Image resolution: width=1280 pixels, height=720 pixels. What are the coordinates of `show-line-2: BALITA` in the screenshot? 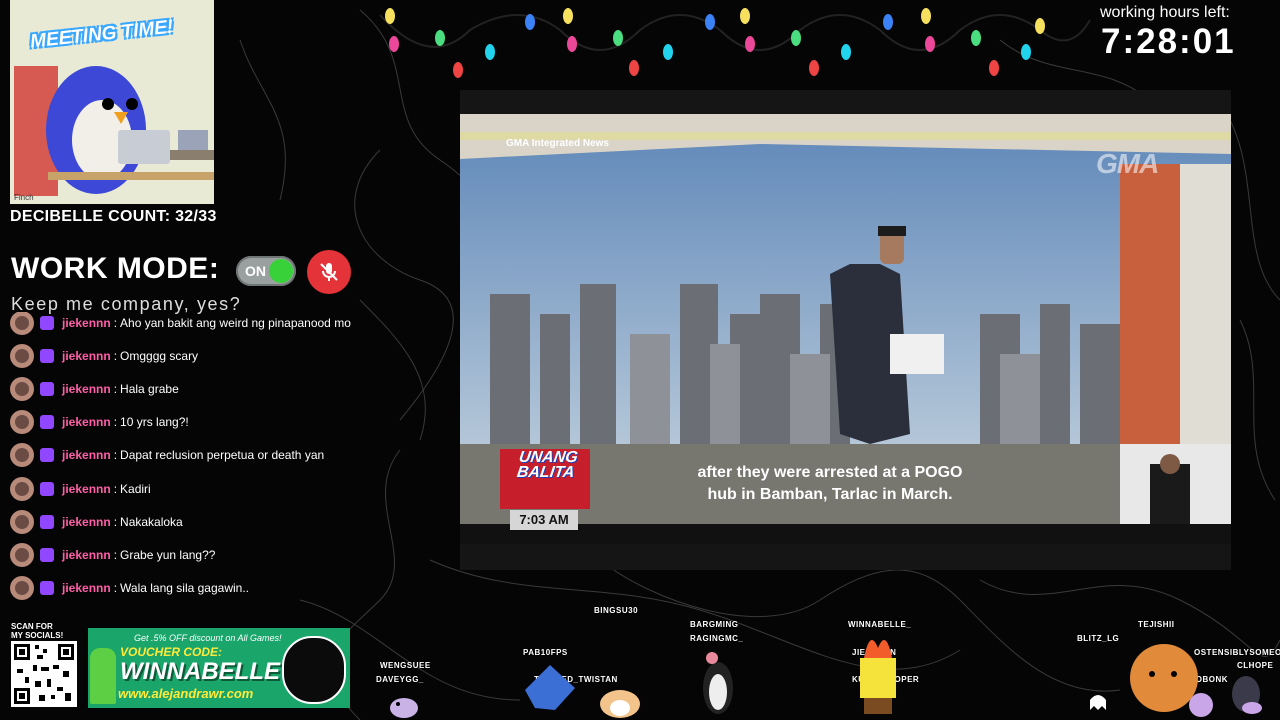 It's located at (545, 472).